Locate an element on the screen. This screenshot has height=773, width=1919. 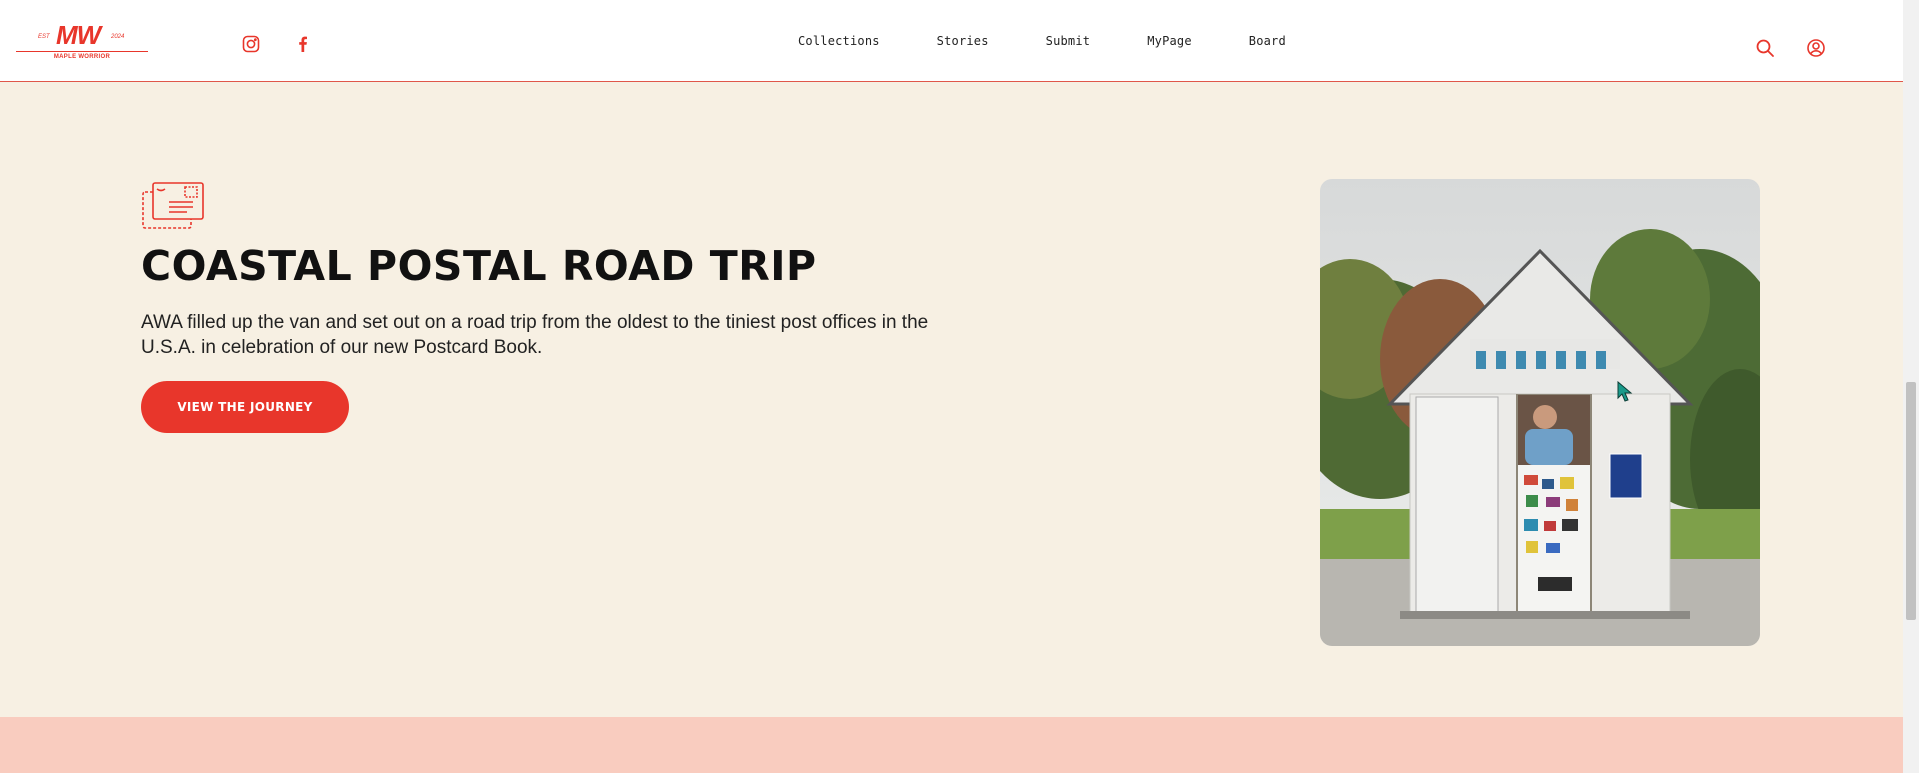
instagram-icon is located at coordinates (251, 44).